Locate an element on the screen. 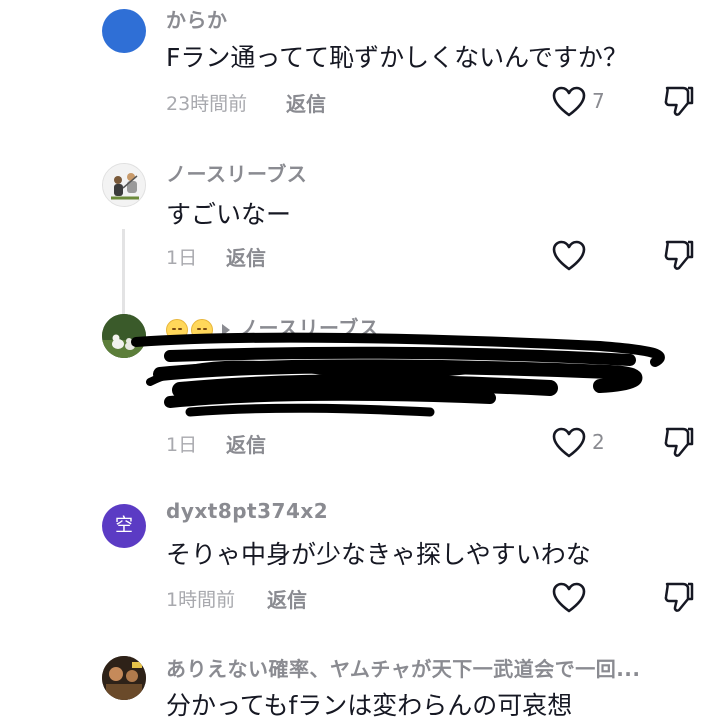 The height and width of the screenshot is (722, 720). scribbled-out-text is located at coordinates (398, 374).